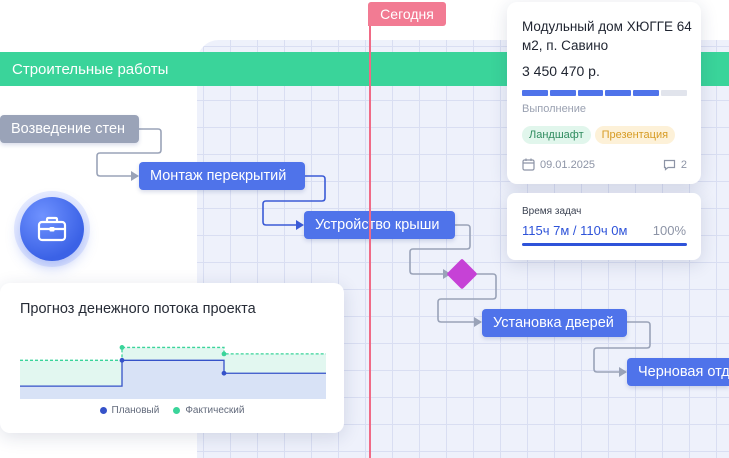 This screenshot has width=729, height=458. What do you see at coordinates (177, 410) in the screenshot?
I see `legend-actual-dot` at bounding box center [177, 410].